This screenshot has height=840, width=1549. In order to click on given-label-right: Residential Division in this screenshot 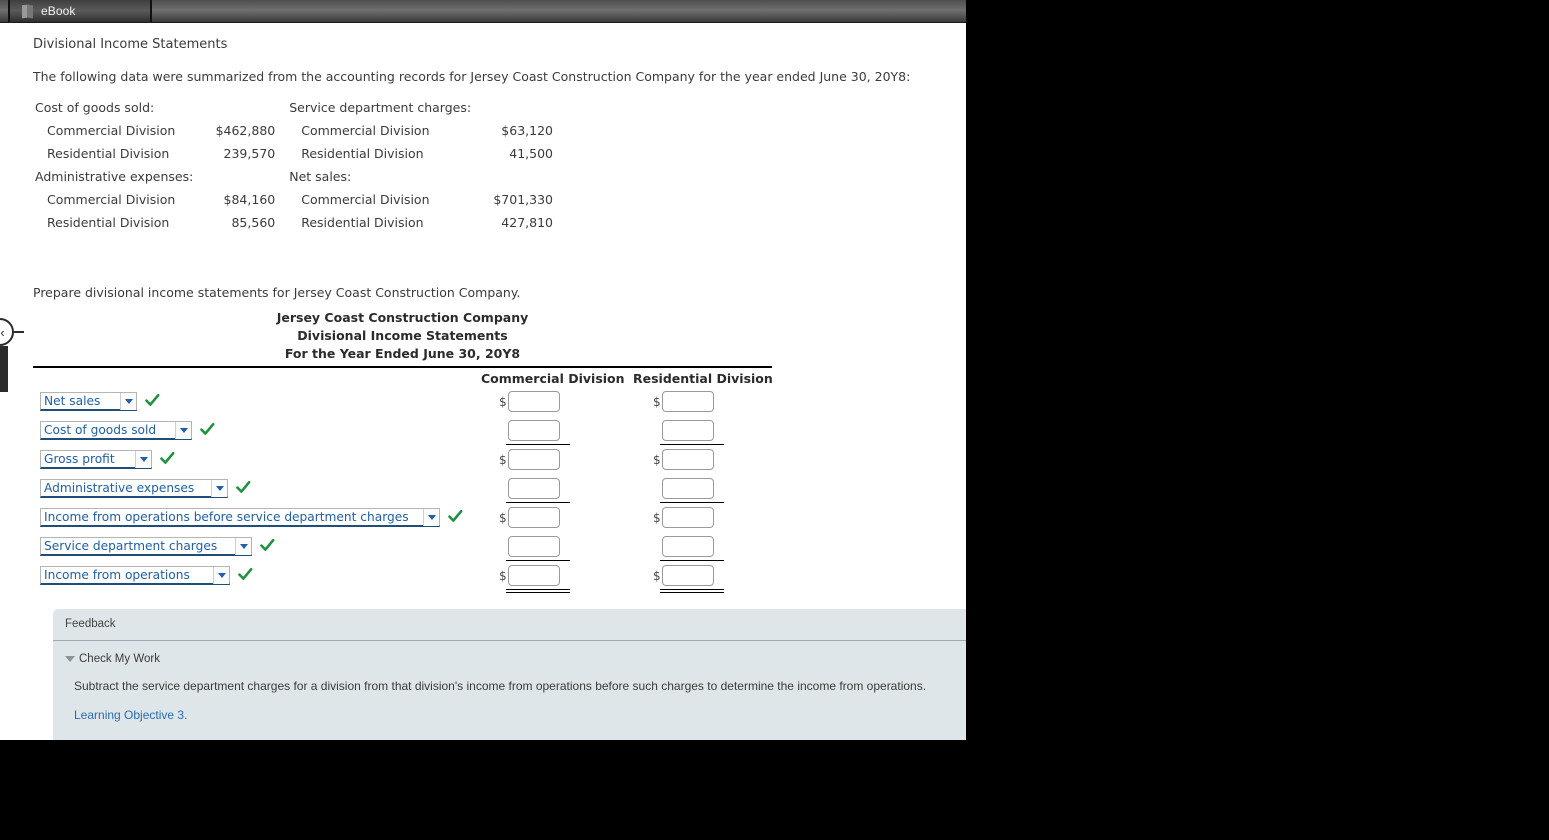, I will do `click(362, 153)`.